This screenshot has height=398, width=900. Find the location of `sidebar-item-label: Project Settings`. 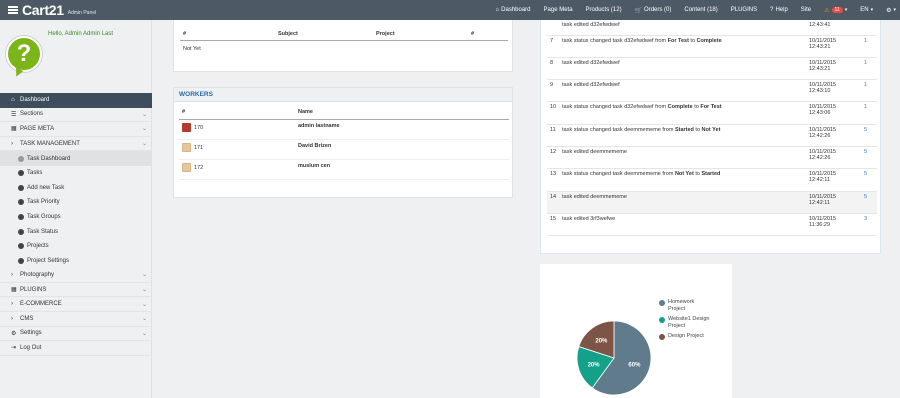

sidebar-item-label: Project Settings is located at coordinates (48, 260).